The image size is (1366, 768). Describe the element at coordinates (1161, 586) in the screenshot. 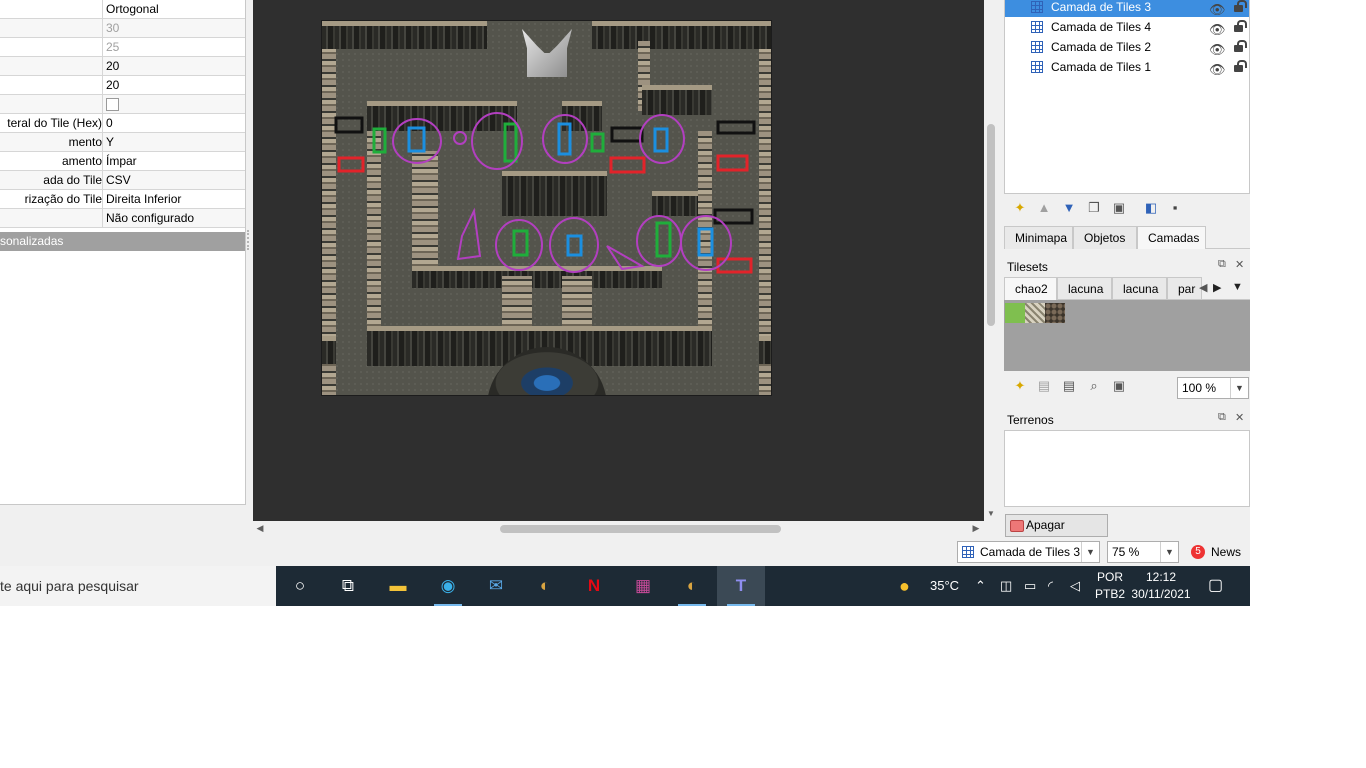

I see `clock: 12:12 30/11/2021` at that location.